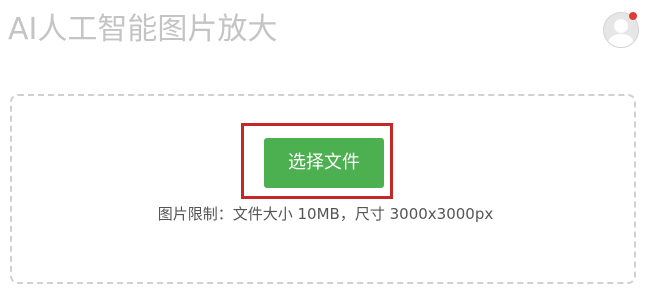 This screenshot has width=651, height=305. I want to click on upload-limit-text: 图片限制：文件大小 10MB，尺寸 3000x3000px, so click(325, 214).